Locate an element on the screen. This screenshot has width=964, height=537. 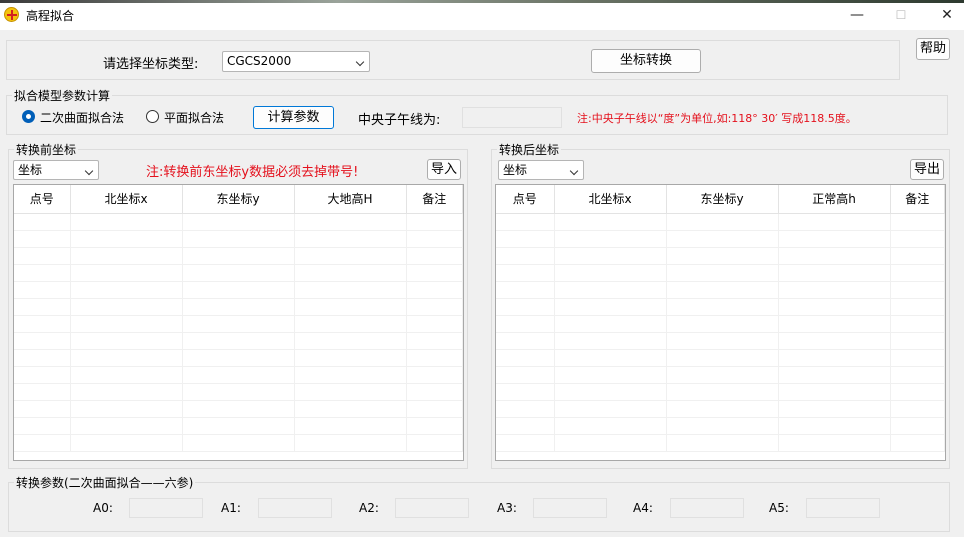
radio-plane-label: 平面拟合法 is located at coordinates (194, 117).